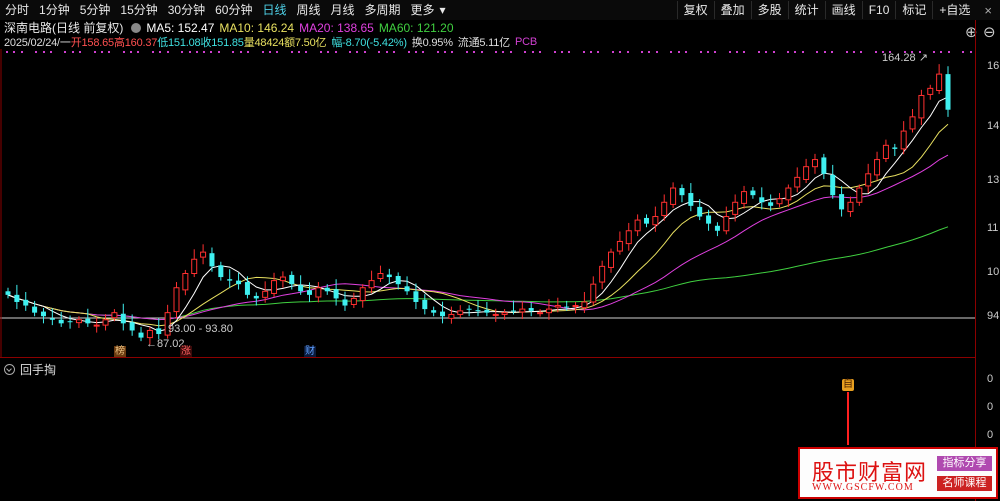 The image size is (1000, 501). What do you see at coordinates (898, 473) in the screenshot?
I see `watermark-logo: 股市财富网 WWW.GSCFW.COM 指标分享 名师课程` at bounding box center [898, 473].